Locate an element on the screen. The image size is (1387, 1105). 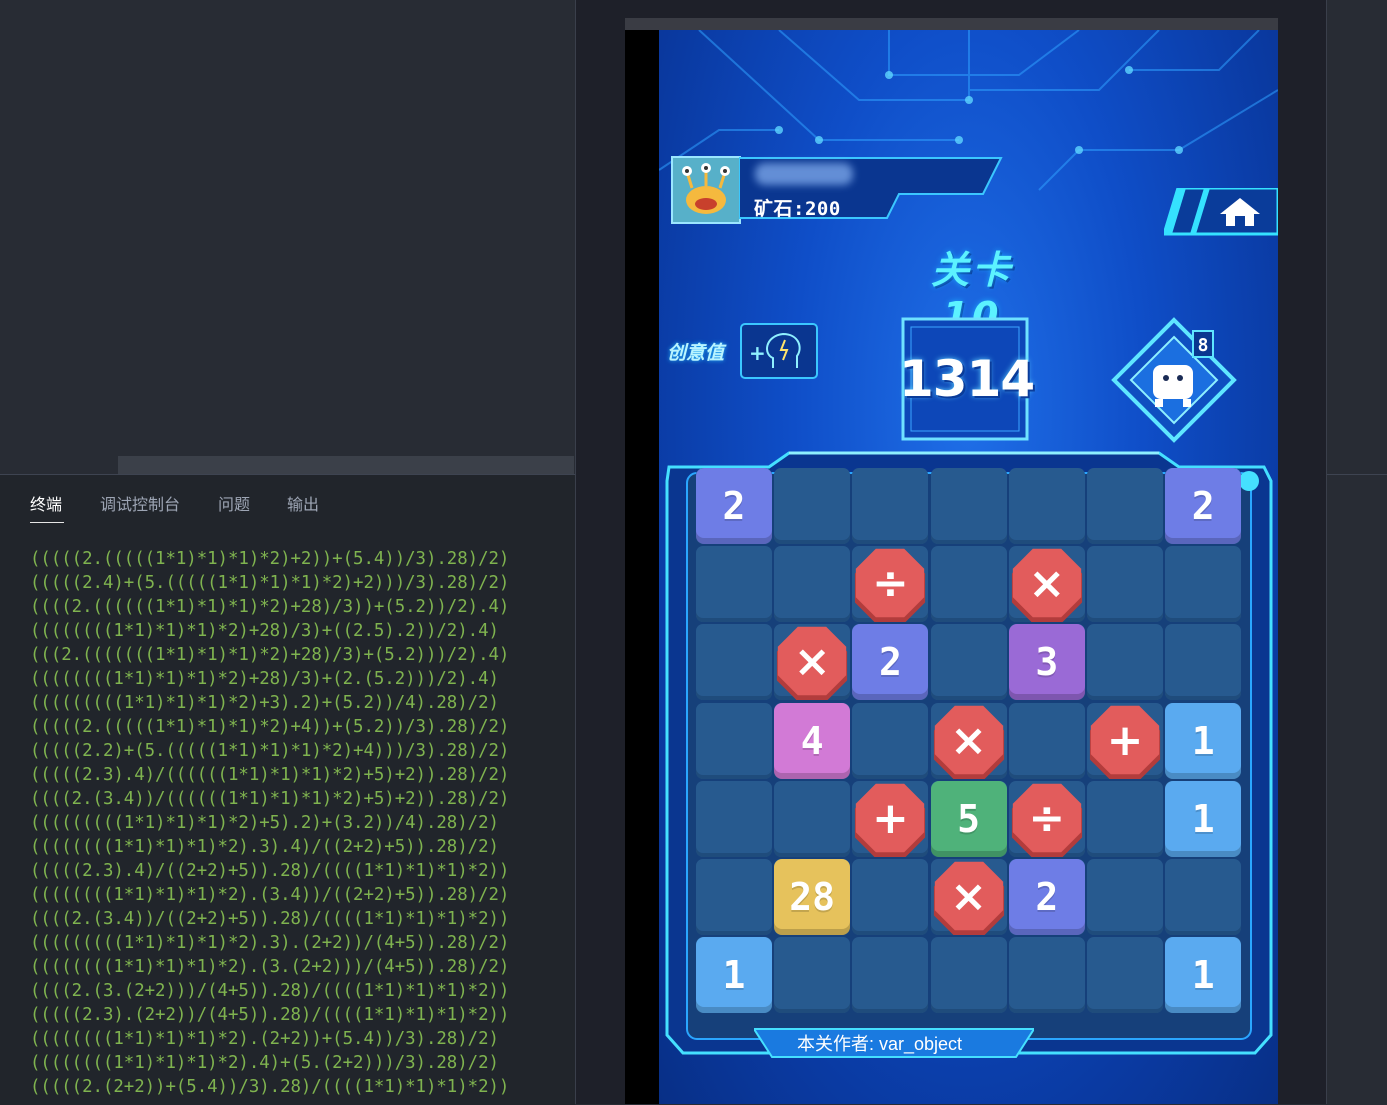
number-tile: 3 is located at coordinates (1046, 662).